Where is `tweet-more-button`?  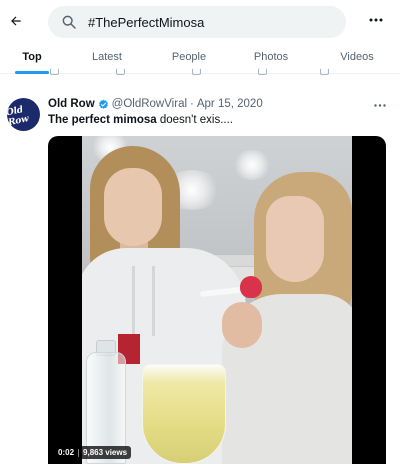
tweet-more-button is located at coordinates (380, 105).